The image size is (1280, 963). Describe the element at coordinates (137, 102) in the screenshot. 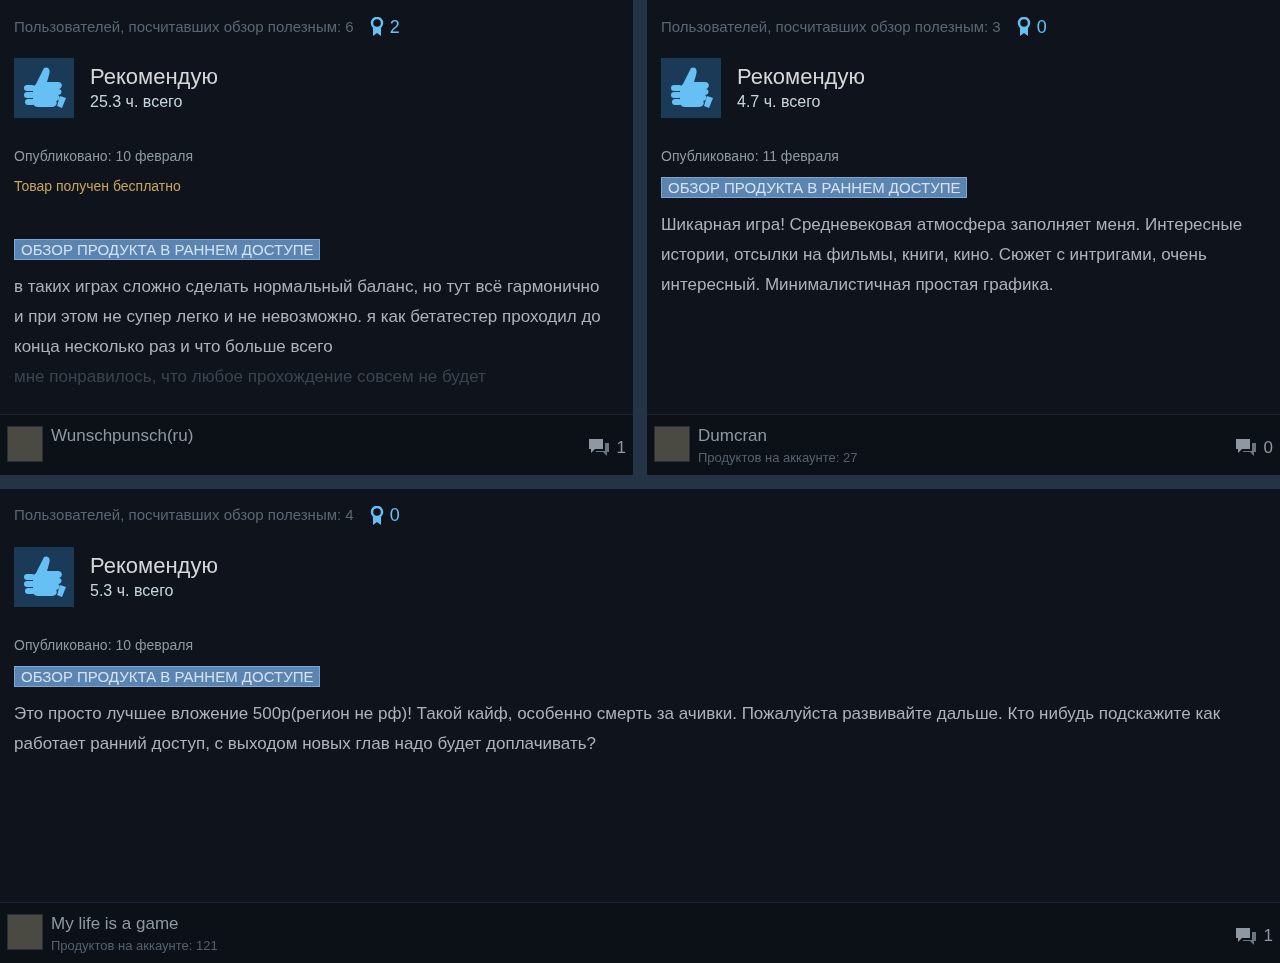

I see `playtime-text: 25.3 ч. всего` at that location.